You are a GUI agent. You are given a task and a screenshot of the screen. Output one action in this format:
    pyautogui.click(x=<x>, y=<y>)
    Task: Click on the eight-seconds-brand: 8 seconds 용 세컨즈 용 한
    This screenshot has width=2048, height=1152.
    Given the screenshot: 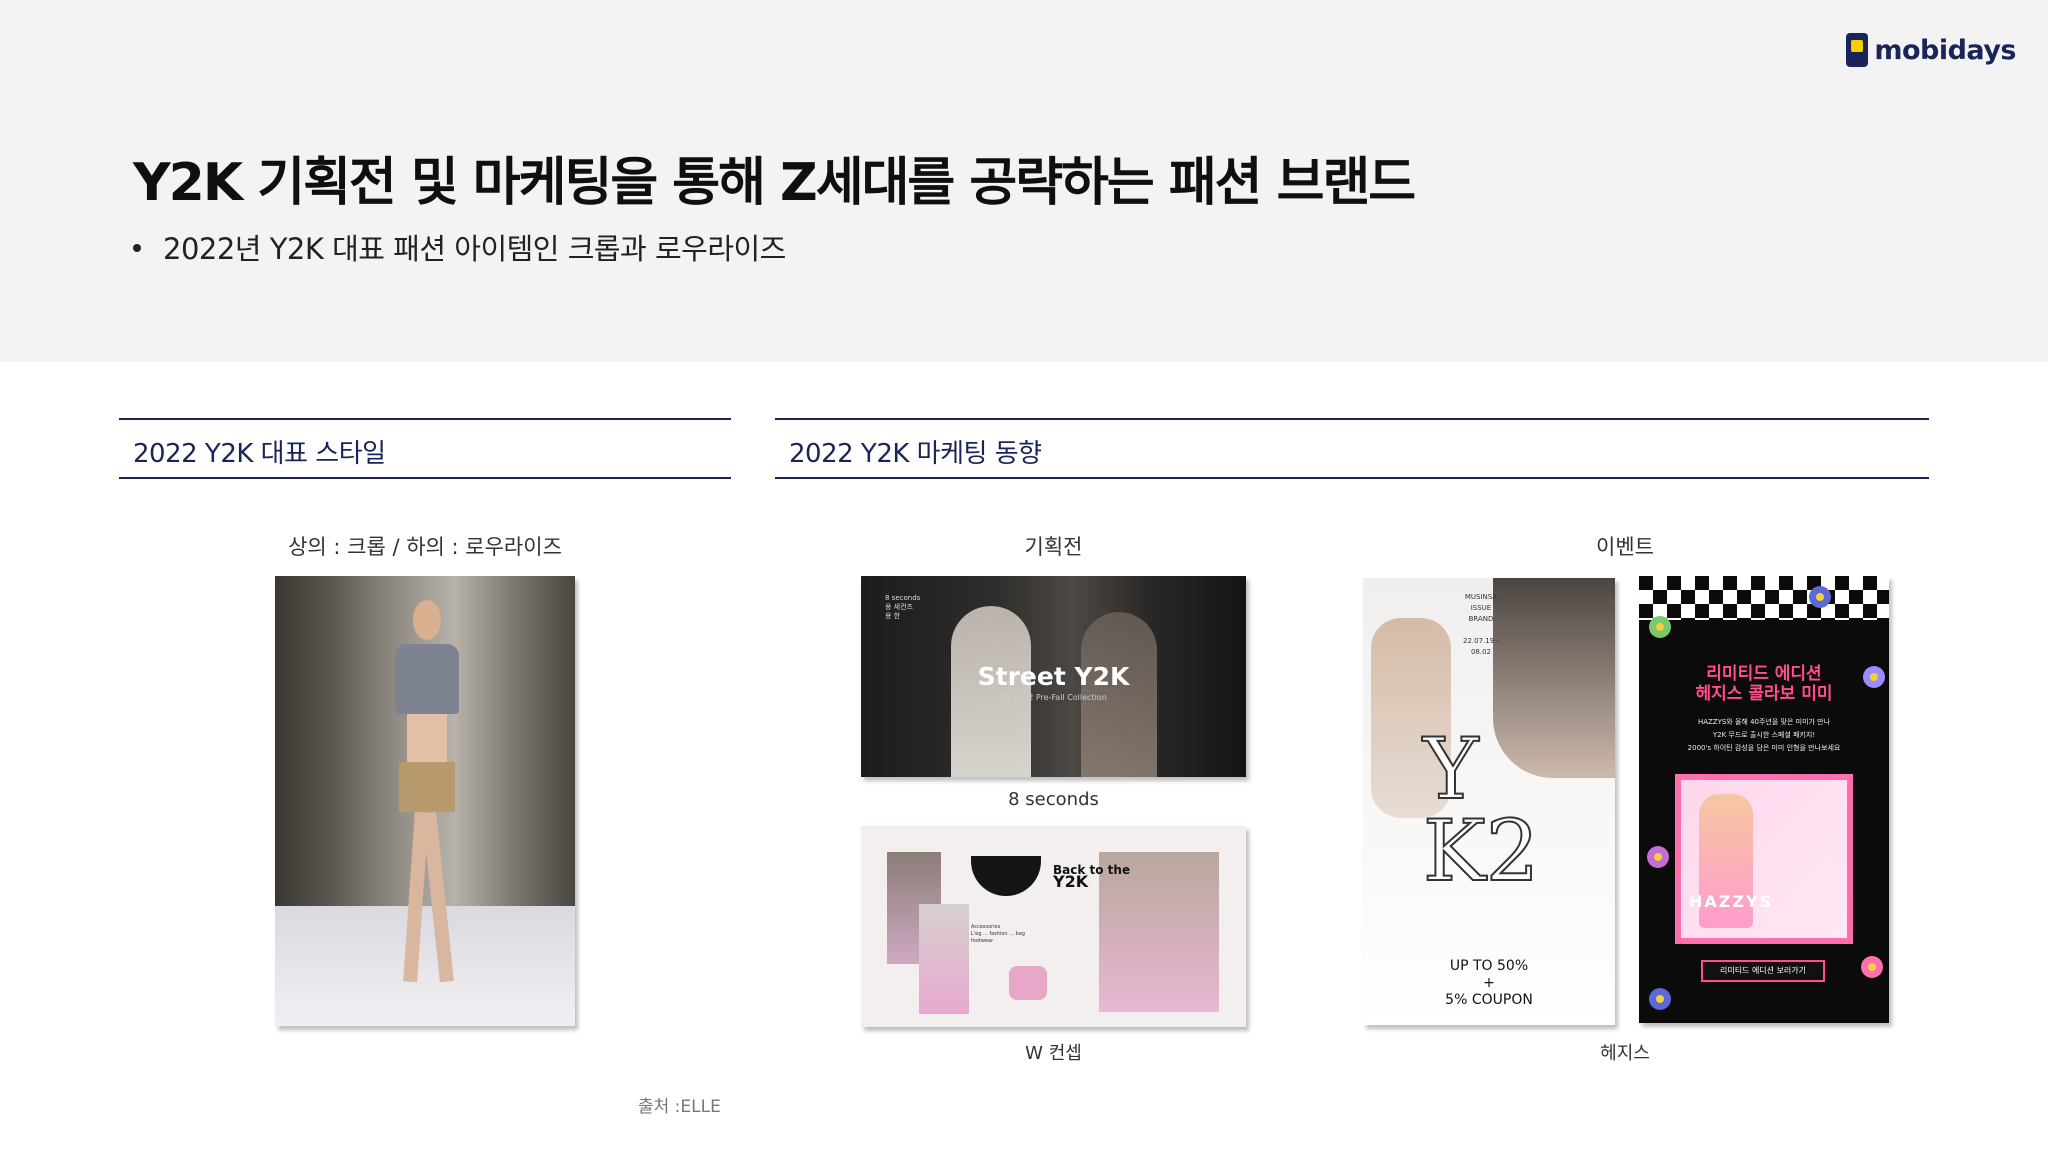 What is the action you would take?
    pyautogui.click(x=903, y=607)
    